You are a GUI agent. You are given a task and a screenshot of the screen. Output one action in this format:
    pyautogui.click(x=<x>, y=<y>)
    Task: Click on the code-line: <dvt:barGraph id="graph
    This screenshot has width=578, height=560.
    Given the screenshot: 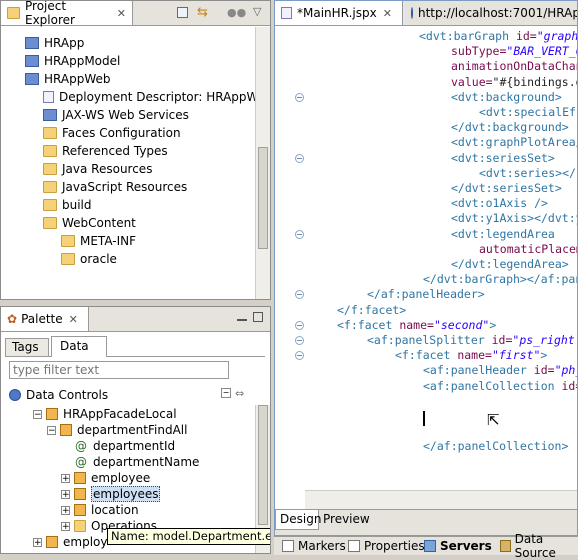 What is the action you would take?
    pyautogui.click(x=498, y=36)
    